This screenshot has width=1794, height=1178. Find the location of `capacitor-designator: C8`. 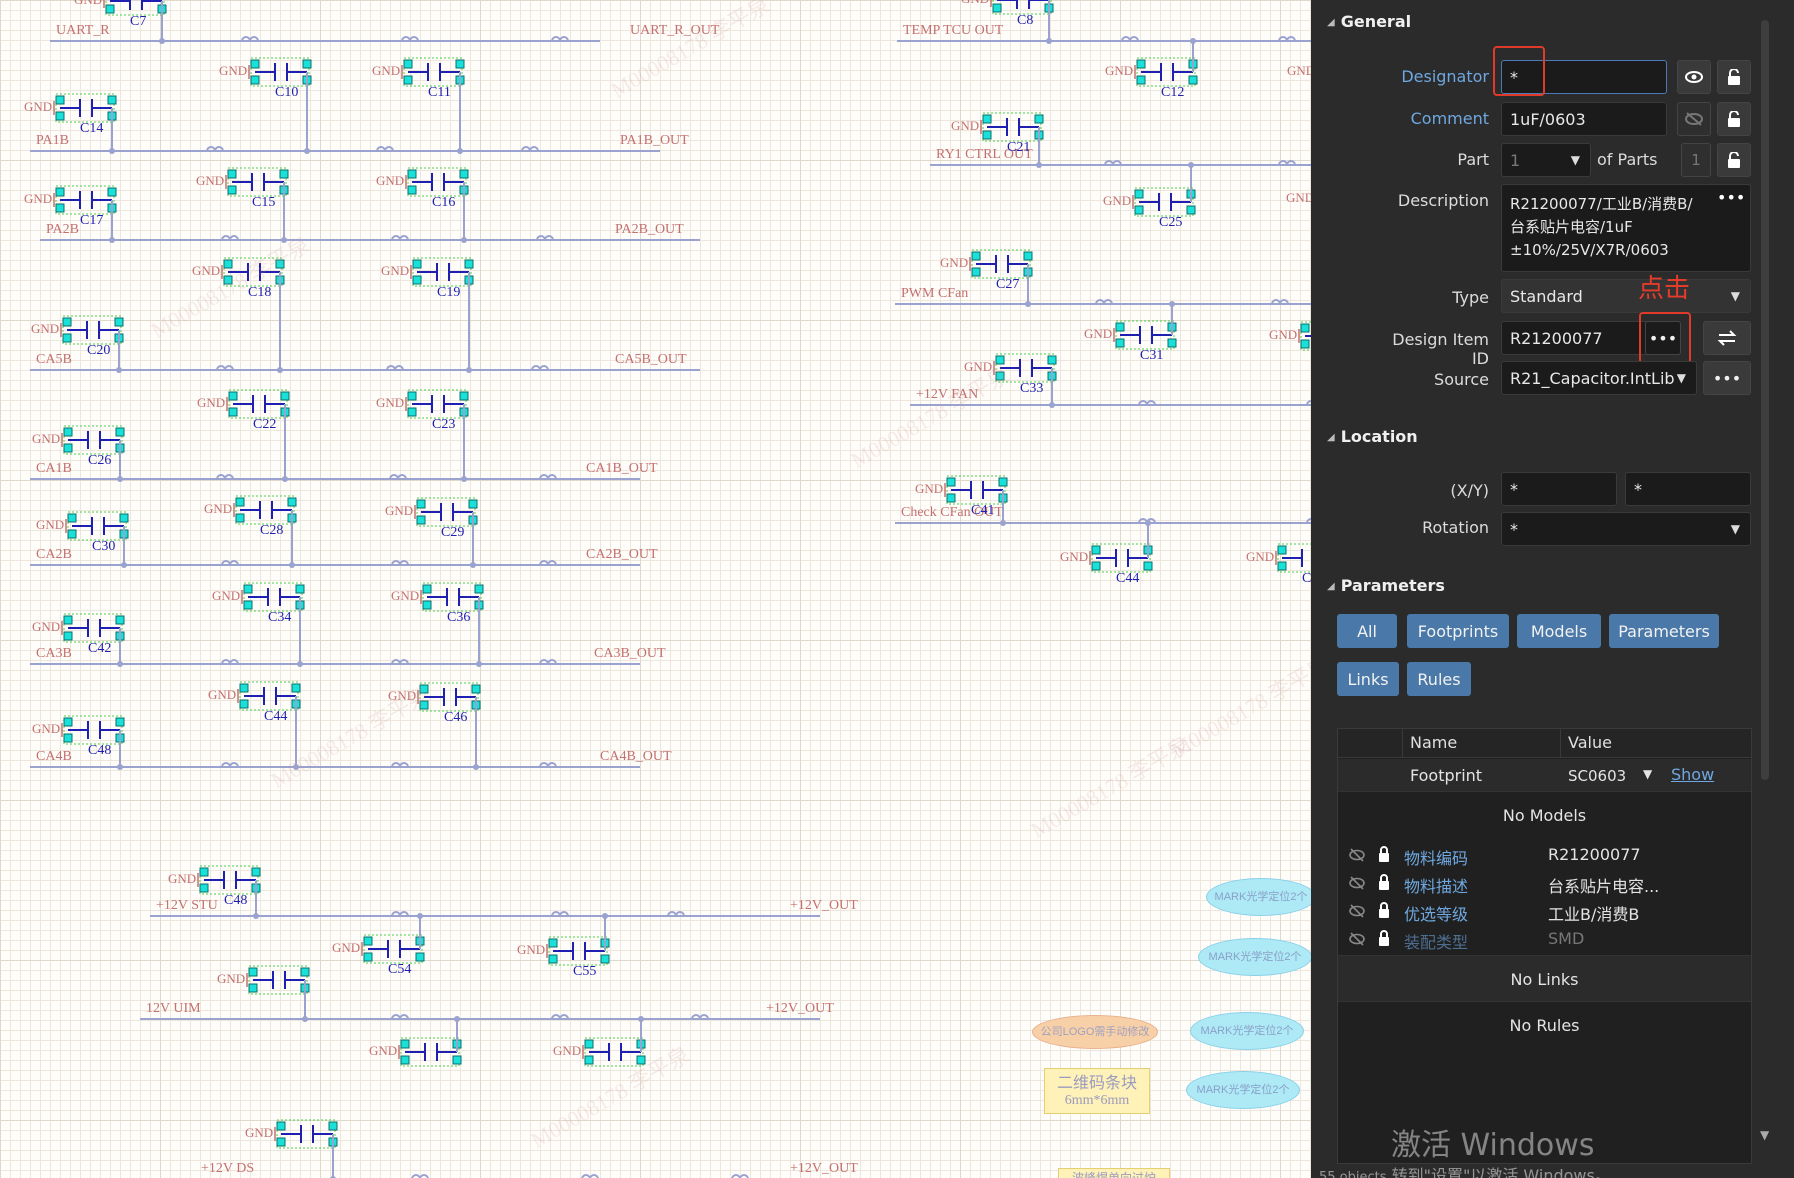

capacitor-designator: C8 is located at coordinates (1025, 20).